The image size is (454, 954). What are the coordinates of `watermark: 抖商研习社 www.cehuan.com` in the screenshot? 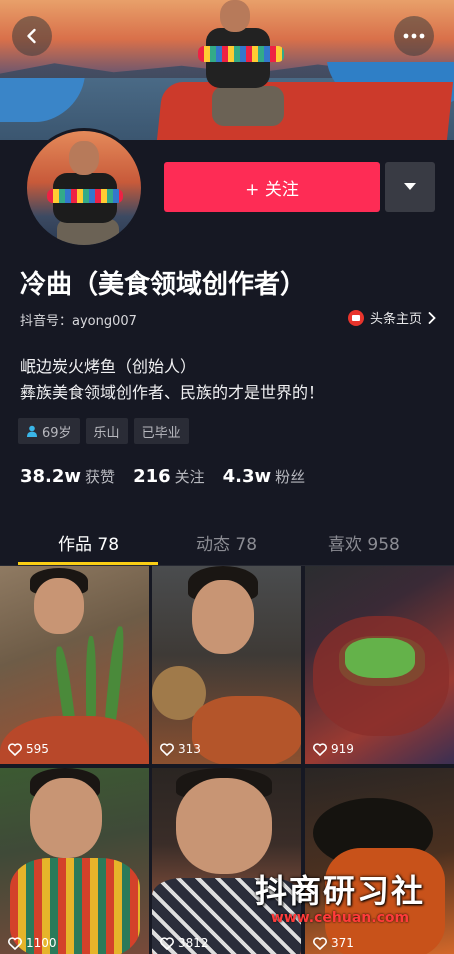 It's located at (340, 896).